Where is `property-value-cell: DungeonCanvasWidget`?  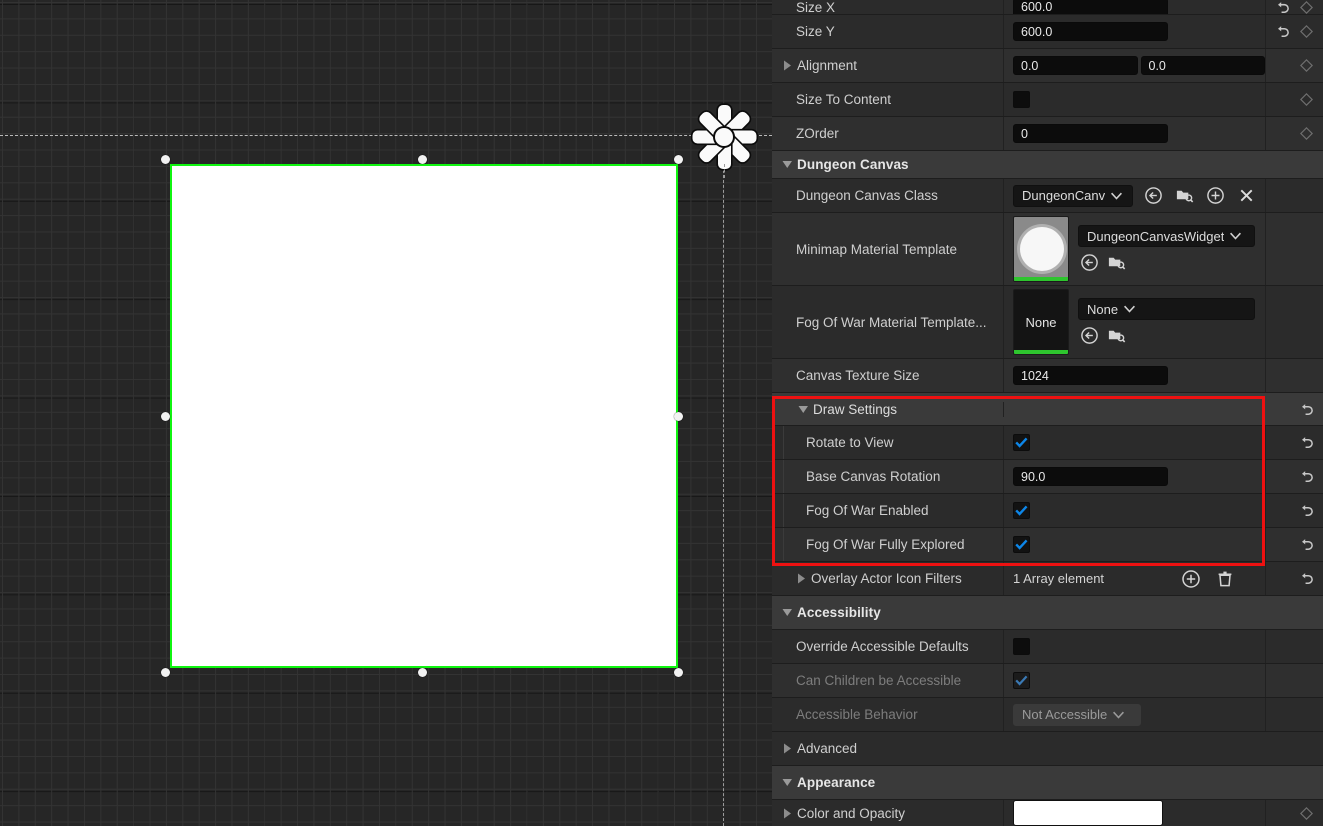 property-value-cell: DungeonCanvasWidget is located at coordinates (1135, 249).